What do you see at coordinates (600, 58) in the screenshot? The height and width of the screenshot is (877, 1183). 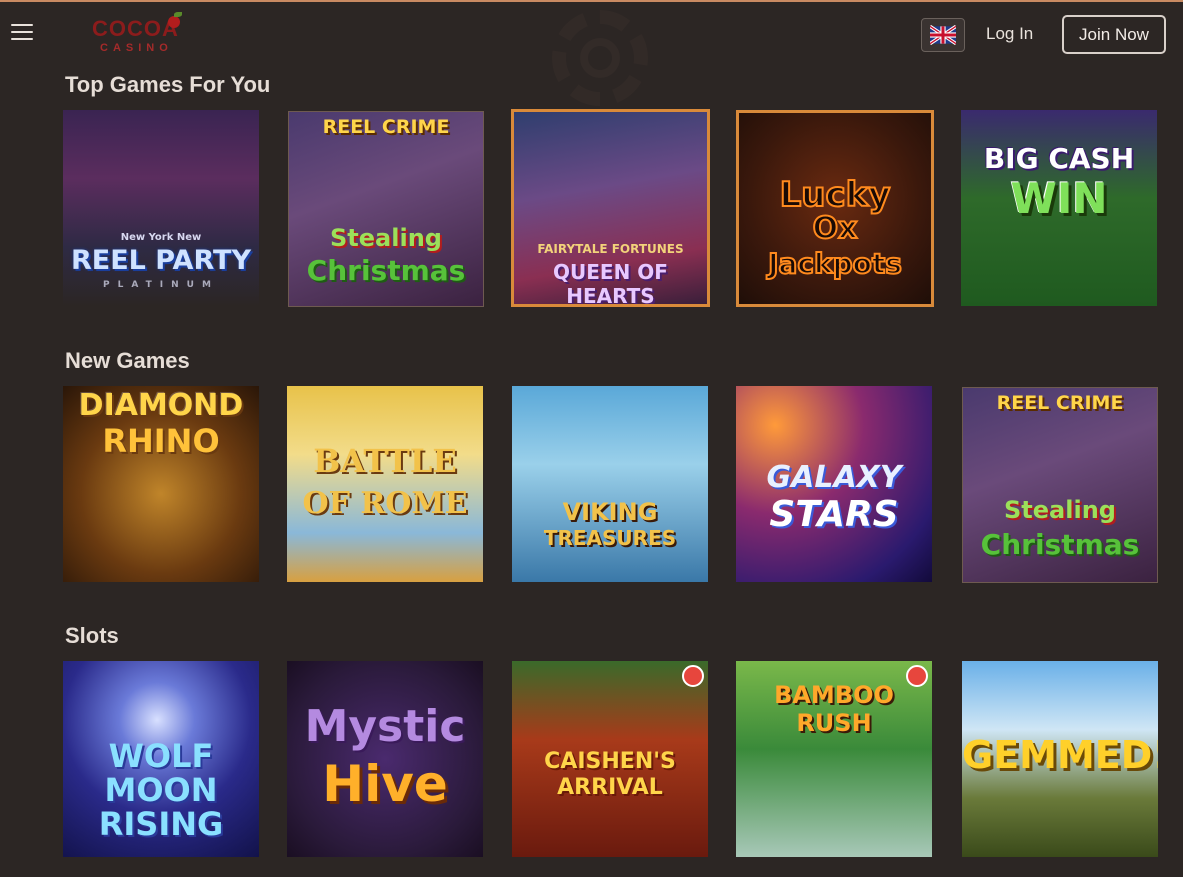 I see `chip-watermark-center` at bounding box center [600, 58].